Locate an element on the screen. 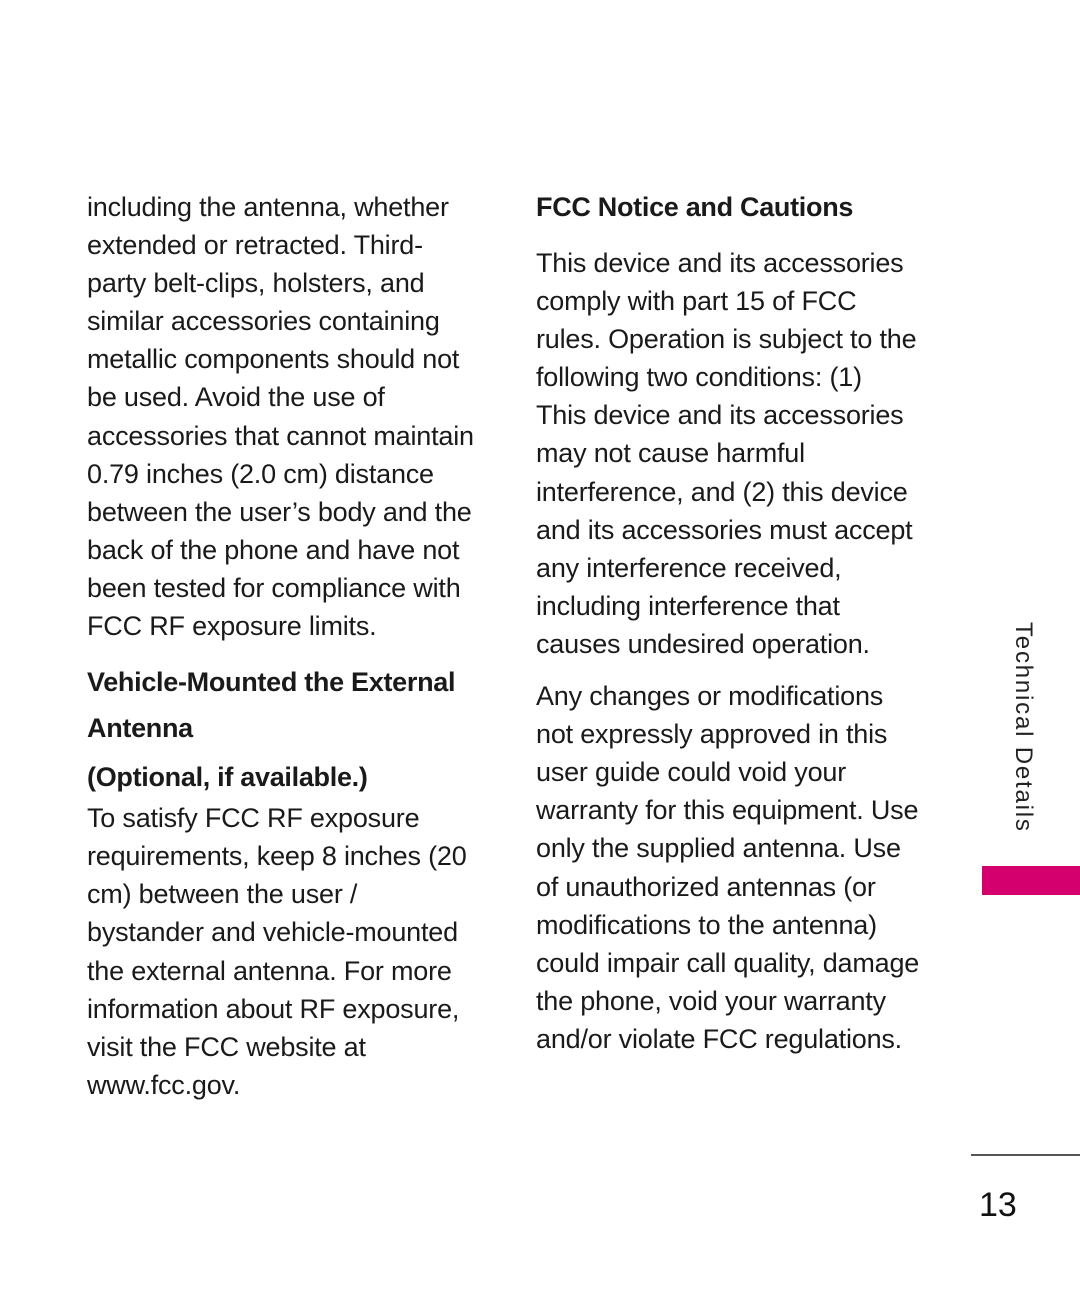  text-line: including the antenna, whether is located at coordinates (268, 207).